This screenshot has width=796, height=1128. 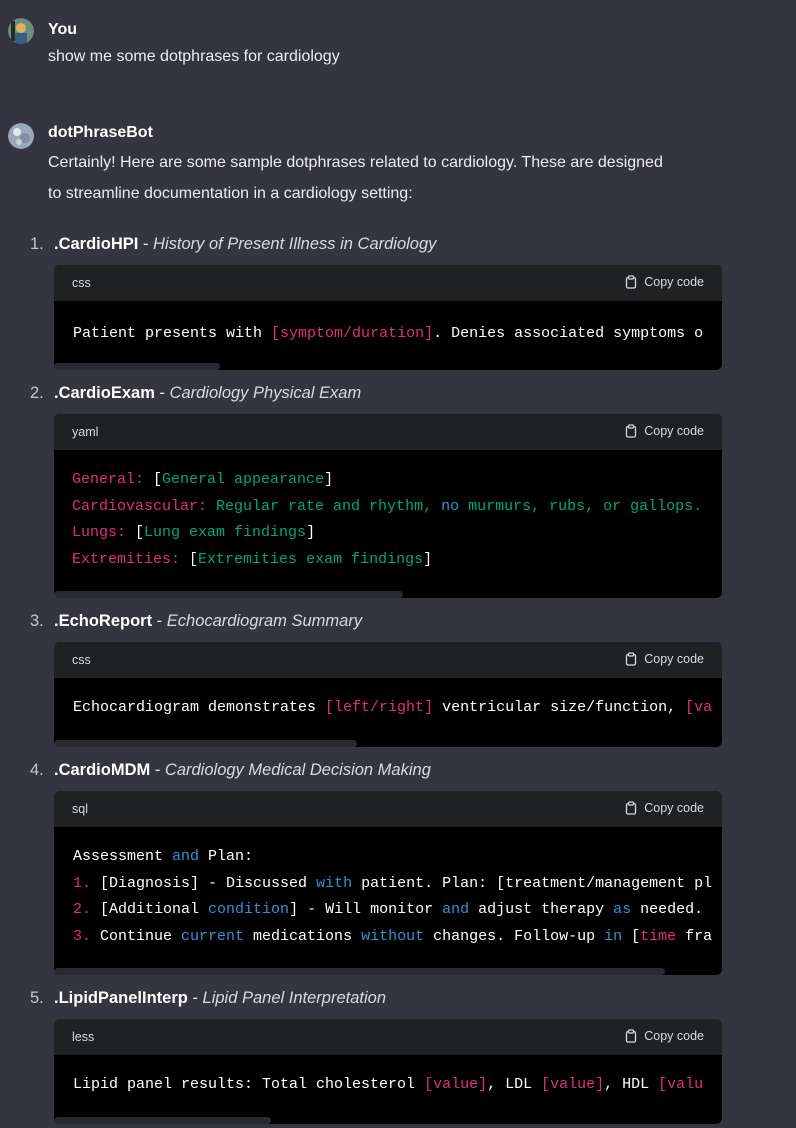 I want to click on bot-avatar, so click(x=21, y=136).